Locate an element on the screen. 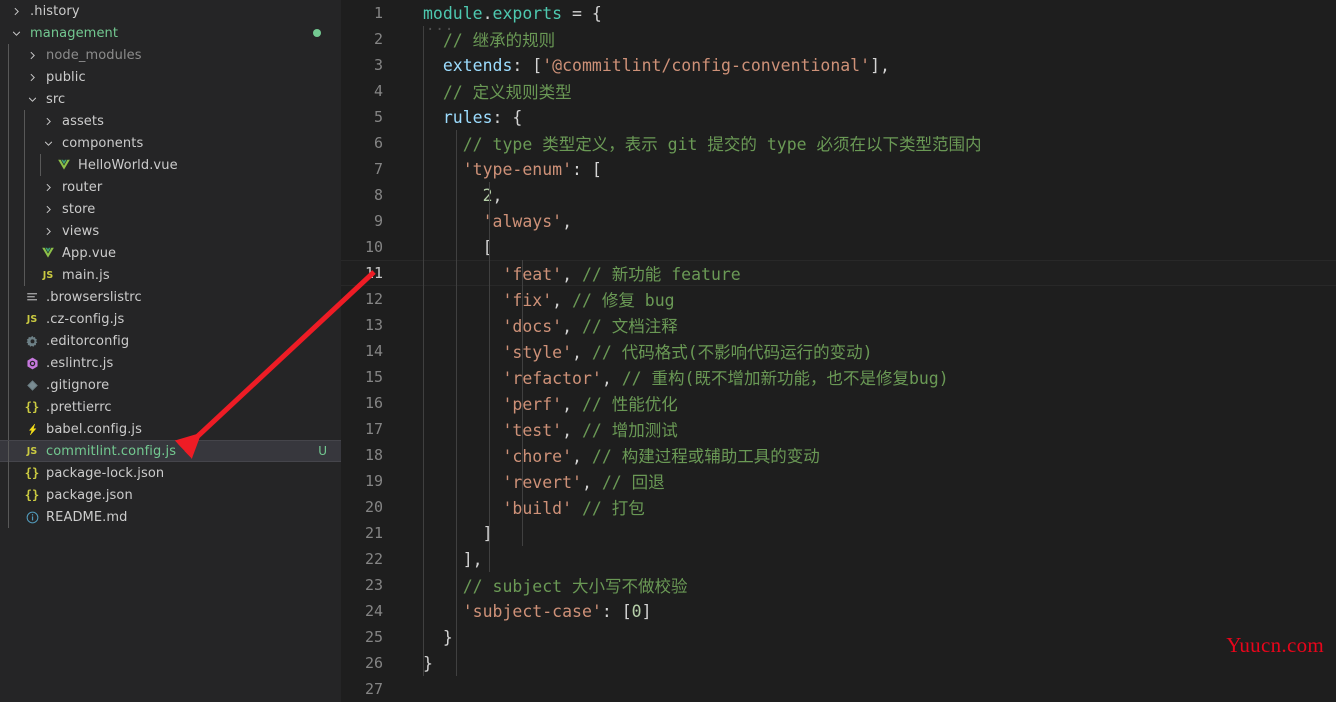 The height and width of the screenshot is (702, 1336). tree-row-components: components is located at coordinates (170, 143).